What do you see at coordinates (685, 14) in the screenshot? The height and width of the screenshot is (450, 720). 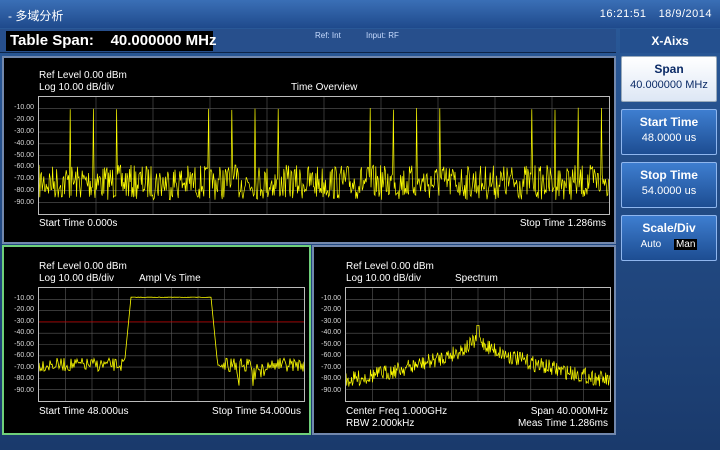 I see `clock-date: 18/9/2014` at bounding box center [685, 14].